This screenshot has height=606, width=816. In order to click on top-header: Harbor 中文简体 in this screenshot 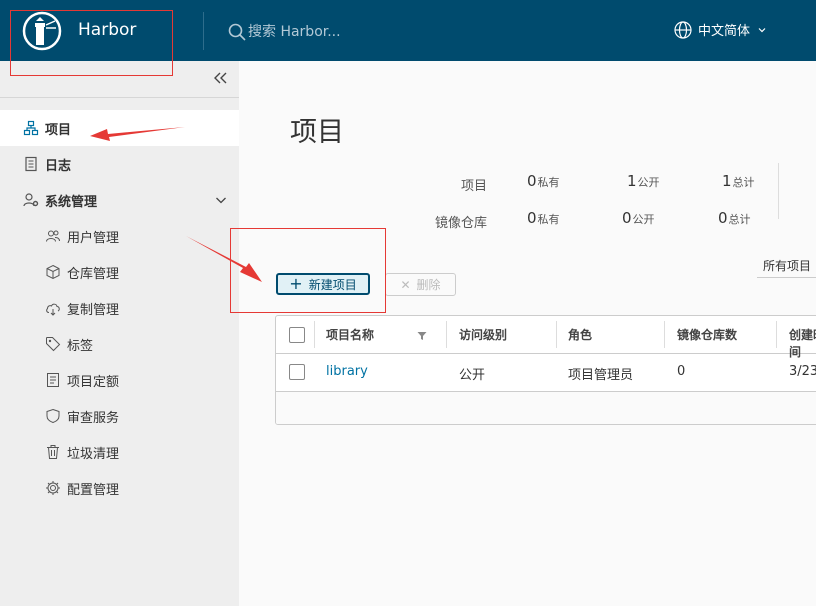, I will do `click(408, 30)`.